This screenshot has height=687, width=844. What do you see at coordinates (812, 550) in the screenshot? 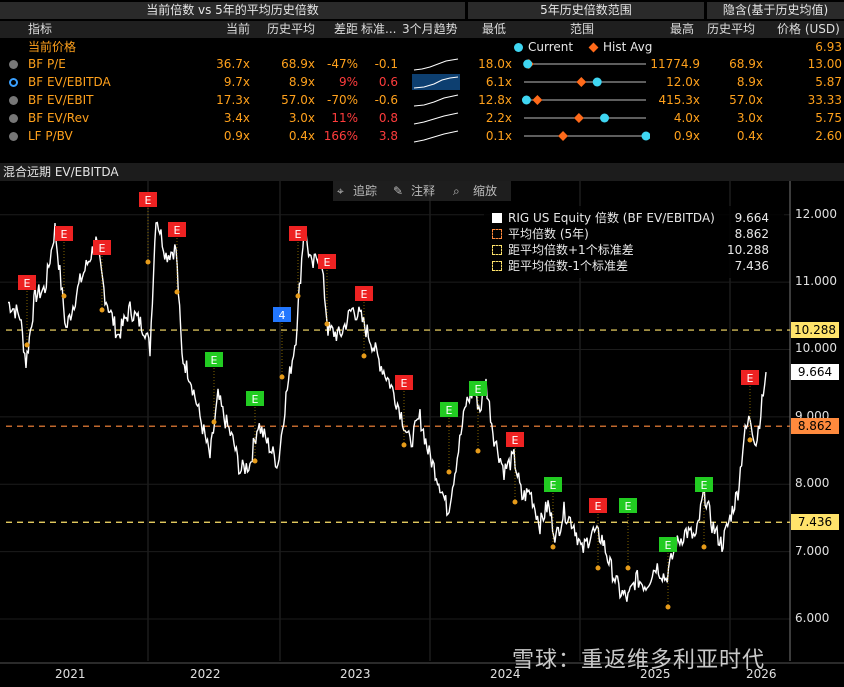
I see `y-tick-label: 7.000` at bounding box center [812, 550].